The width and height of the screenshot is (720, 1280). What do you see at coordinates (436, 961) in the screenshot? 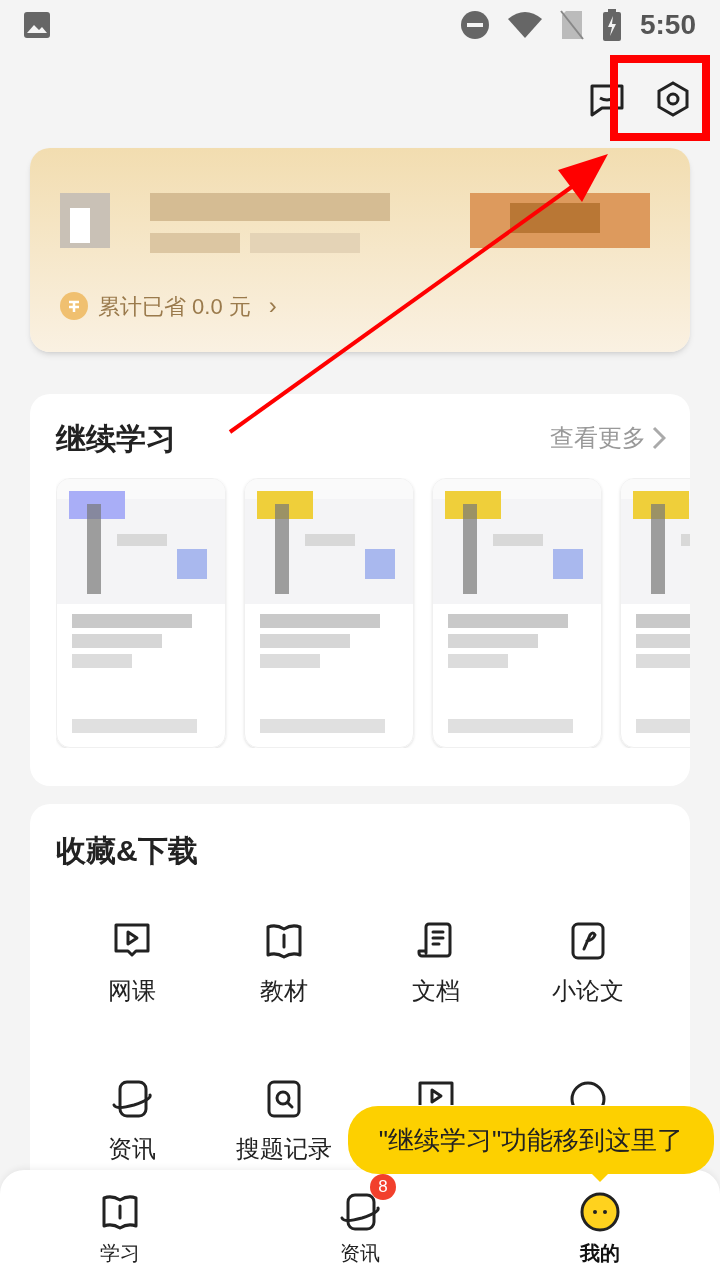
I see `favorite-item: 文档` at bounding box center [436, 961].